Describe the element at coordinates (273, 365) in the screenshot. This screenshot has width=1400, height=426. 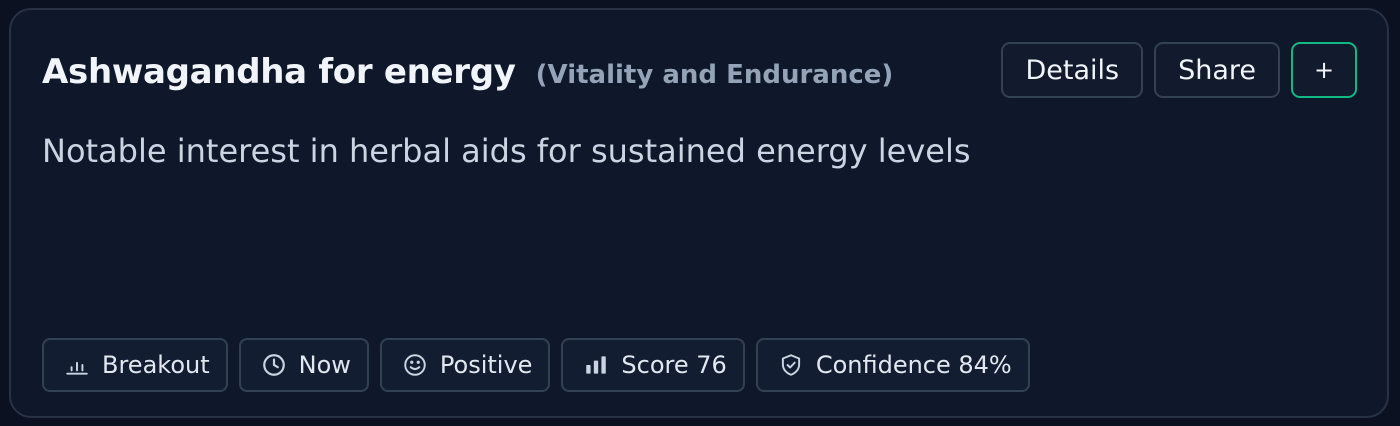
I see `clock-icon` at that location.